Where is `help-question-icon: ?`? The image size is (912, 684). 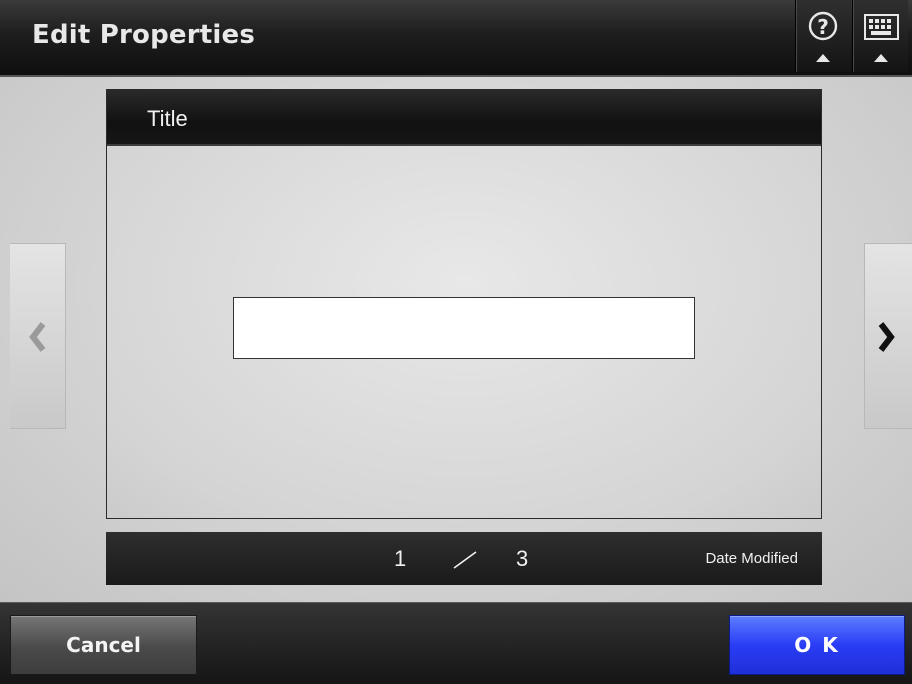 help-question-icon: ? is located at coordinates (823, 36).